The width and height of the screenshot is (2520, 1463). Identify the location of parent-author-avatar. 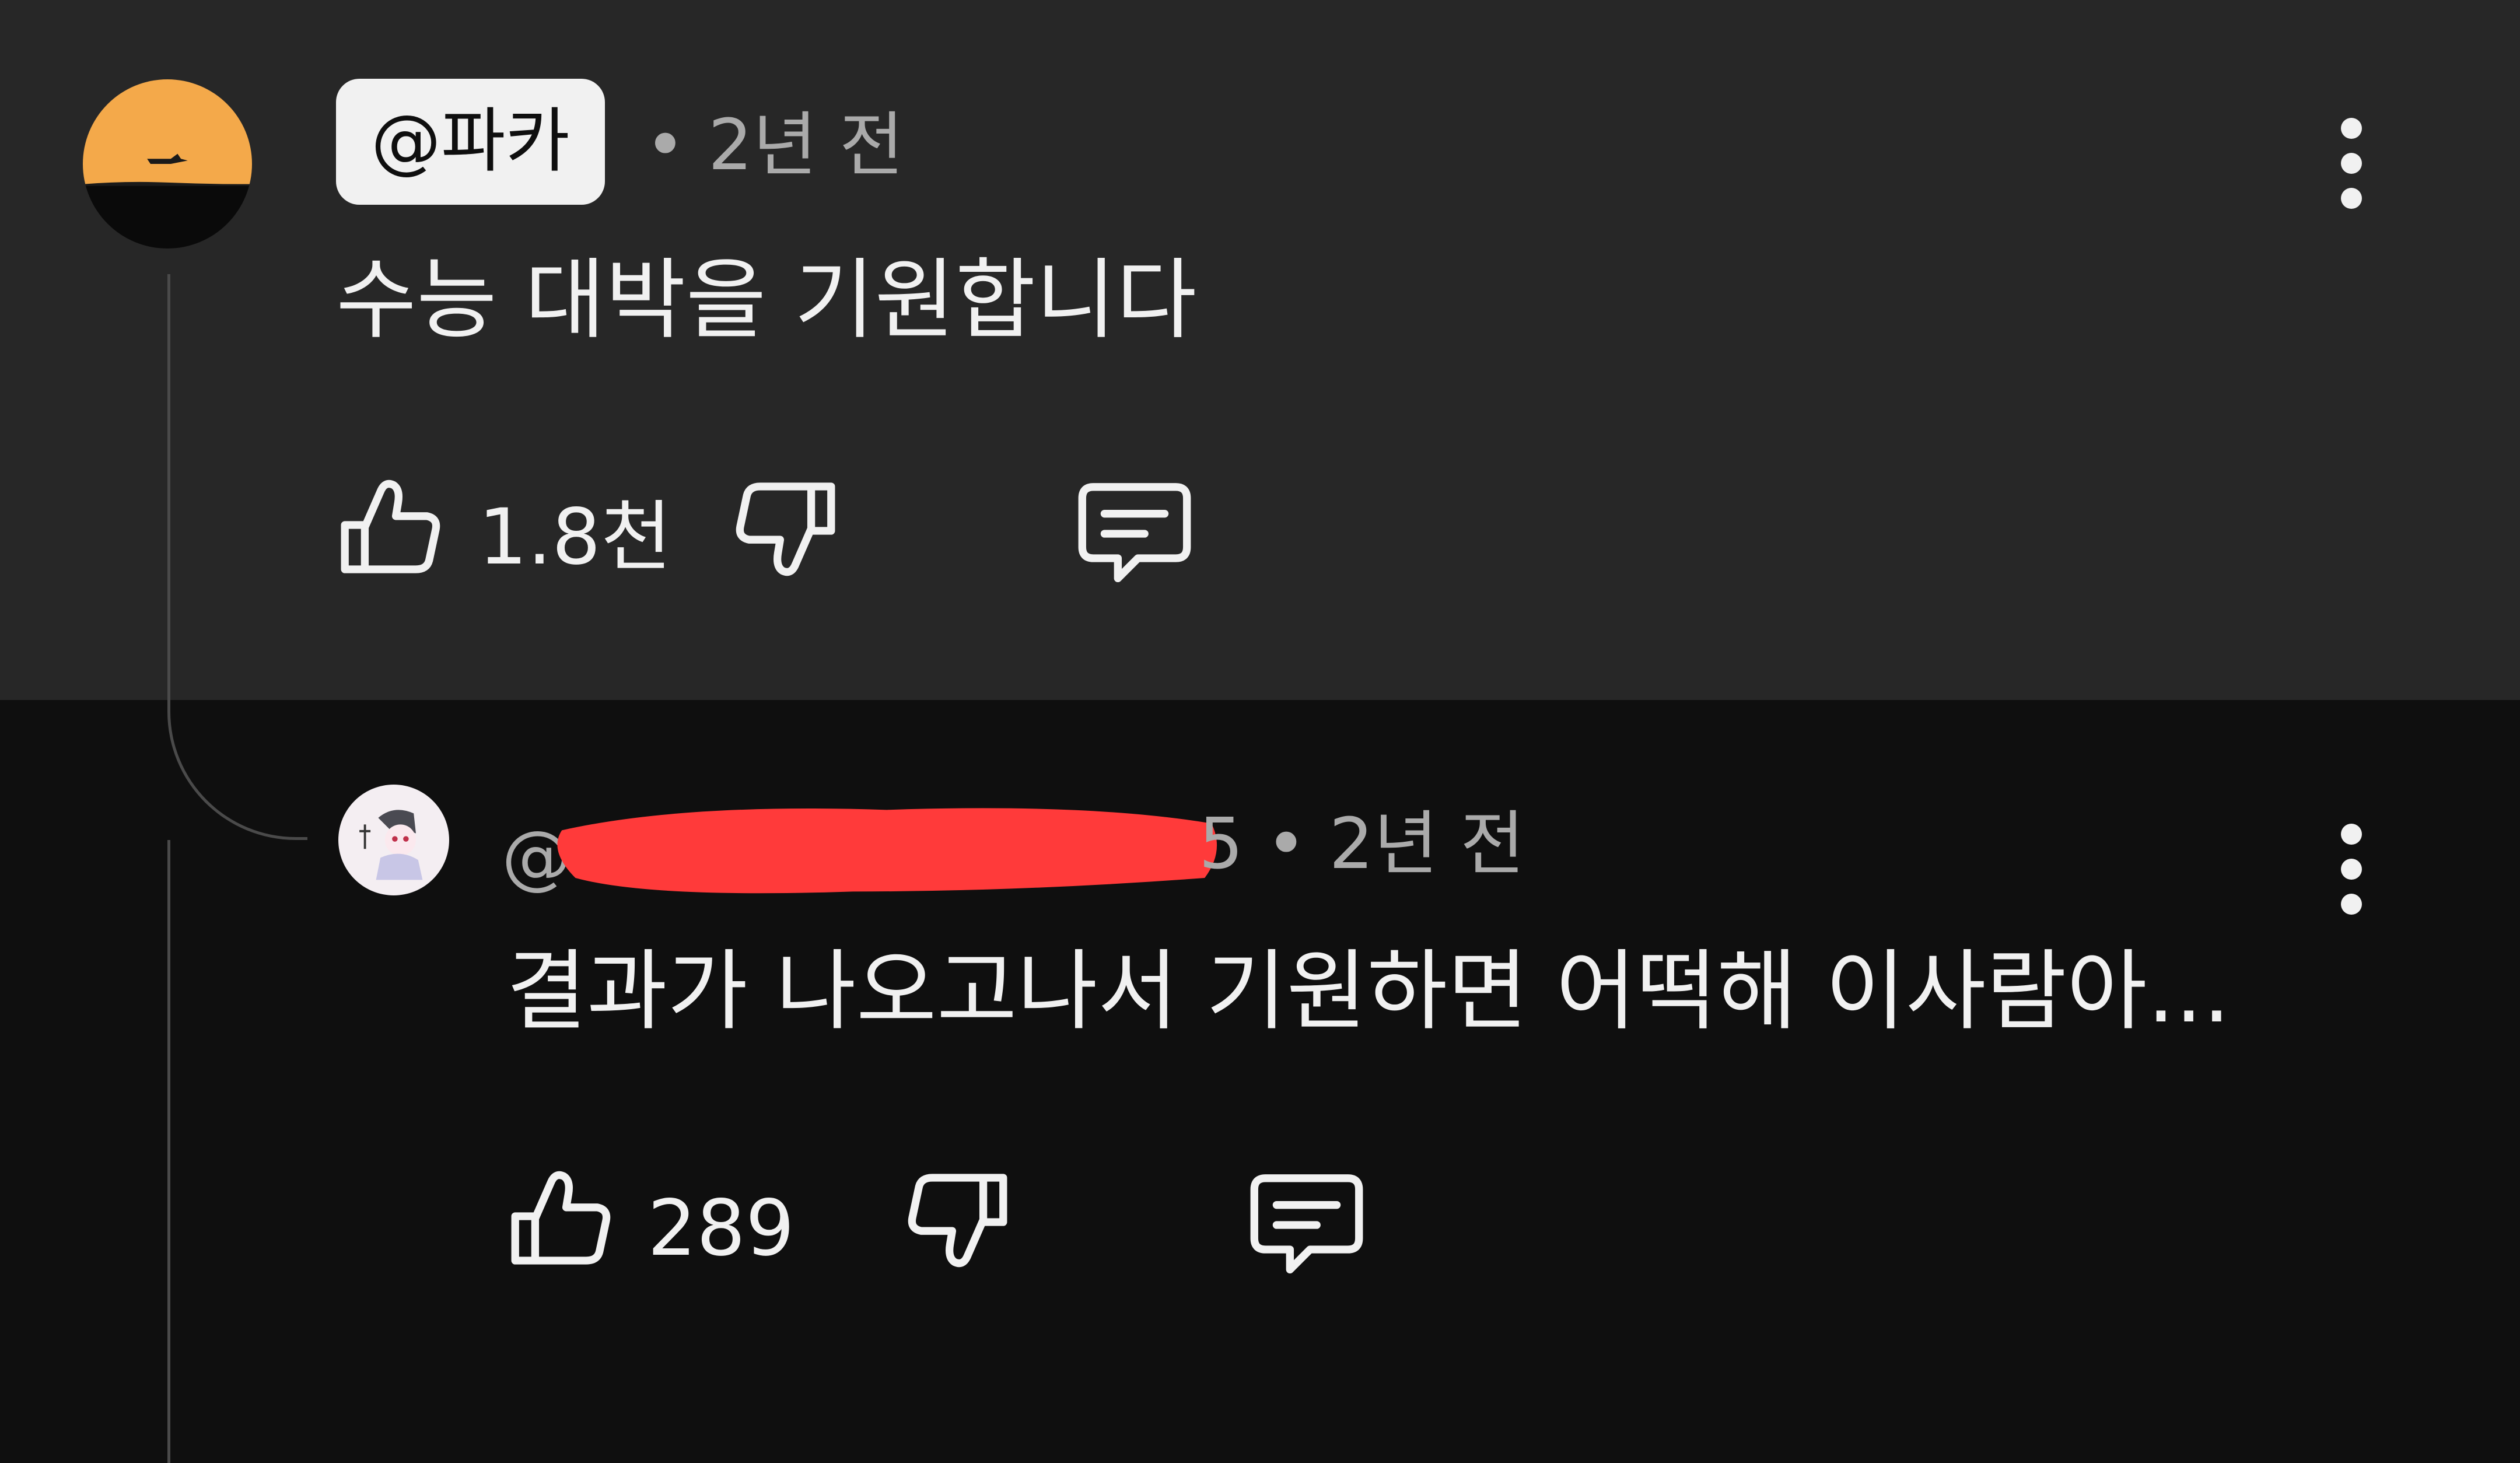
(167, 164).